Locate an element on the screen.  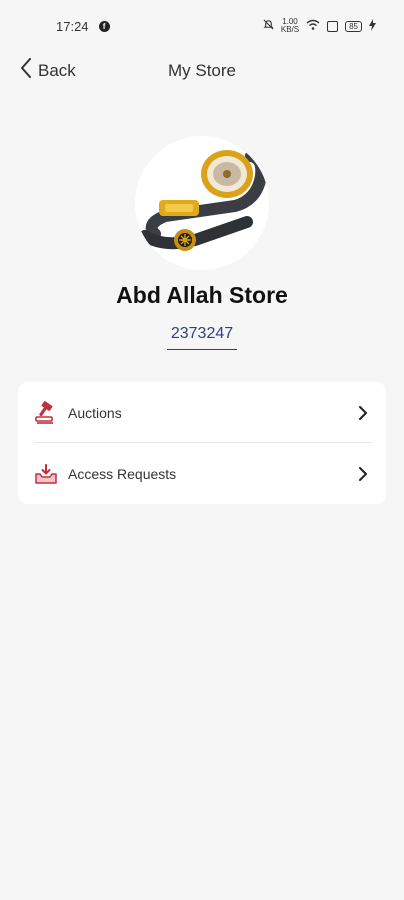
inbox-download-icon is located at coordinates (46, 474).